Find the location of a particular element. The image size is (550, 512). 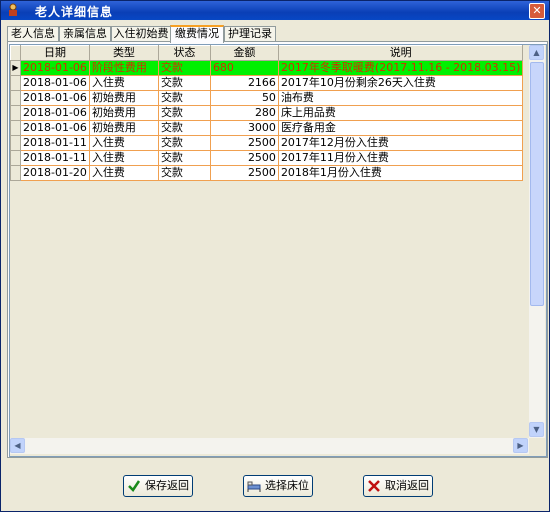

tab-initial-fees: 入住初始费 is located at coordinates (141, 33).